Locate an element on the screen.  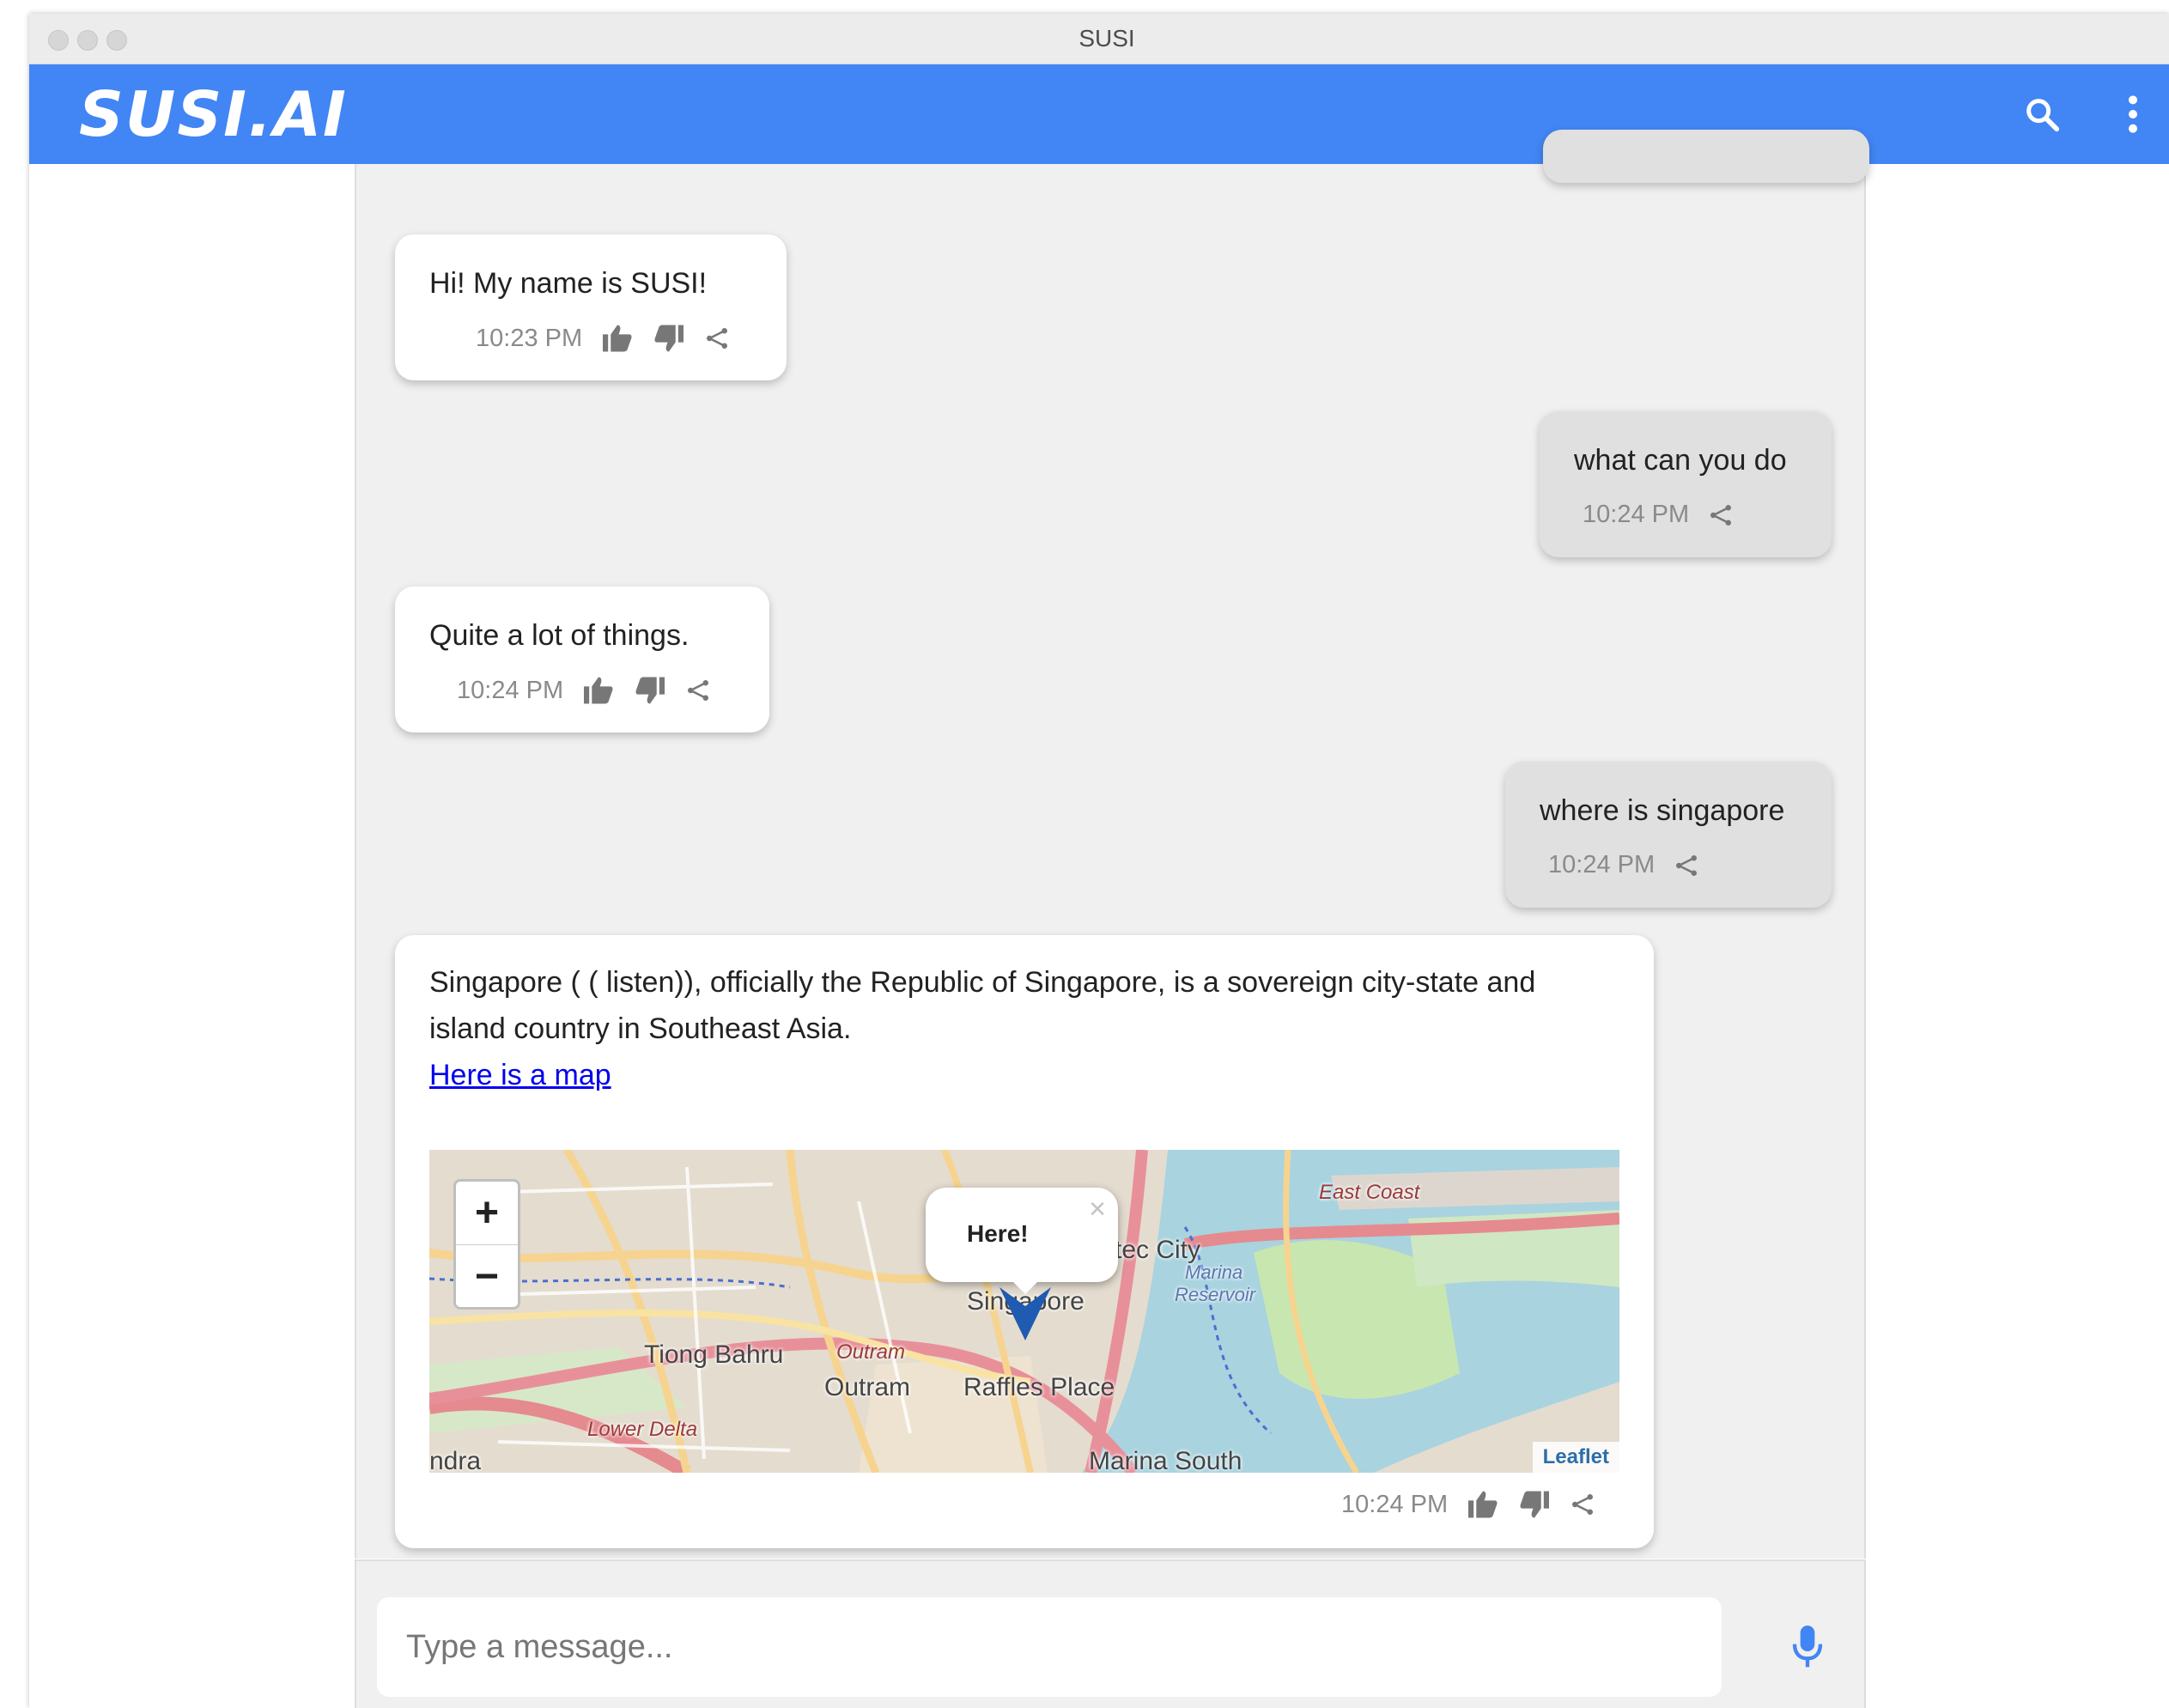
more-options-button is located at coordinates (2133, 114).